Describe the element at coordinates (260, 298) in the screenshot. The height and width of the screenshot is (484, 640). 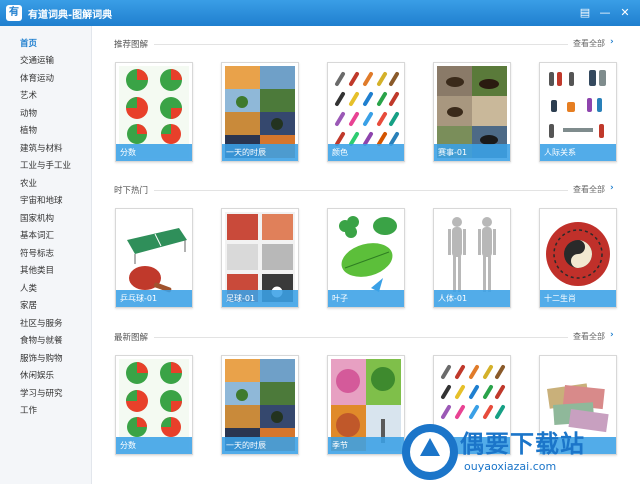
I see `card-caption: 足球-01` at that location.